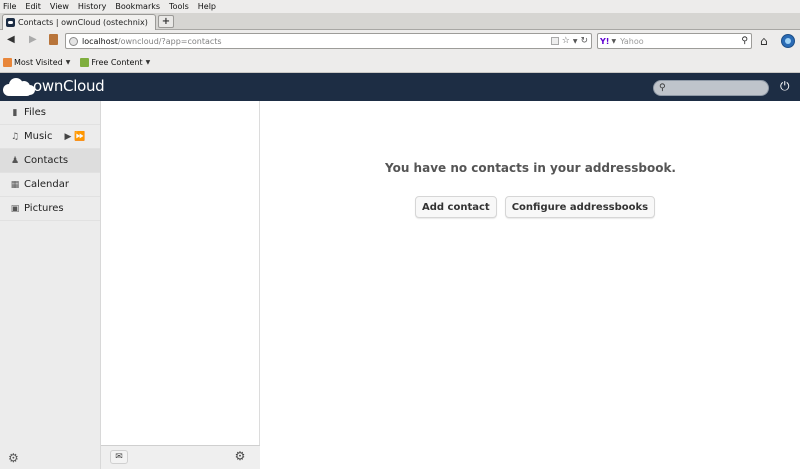 The height and width of the screenshot is (469, 800). What do you see at coordinates (92, 6) in the screenshot?
I see `menu-history: History` at bounding box center [92, 6].